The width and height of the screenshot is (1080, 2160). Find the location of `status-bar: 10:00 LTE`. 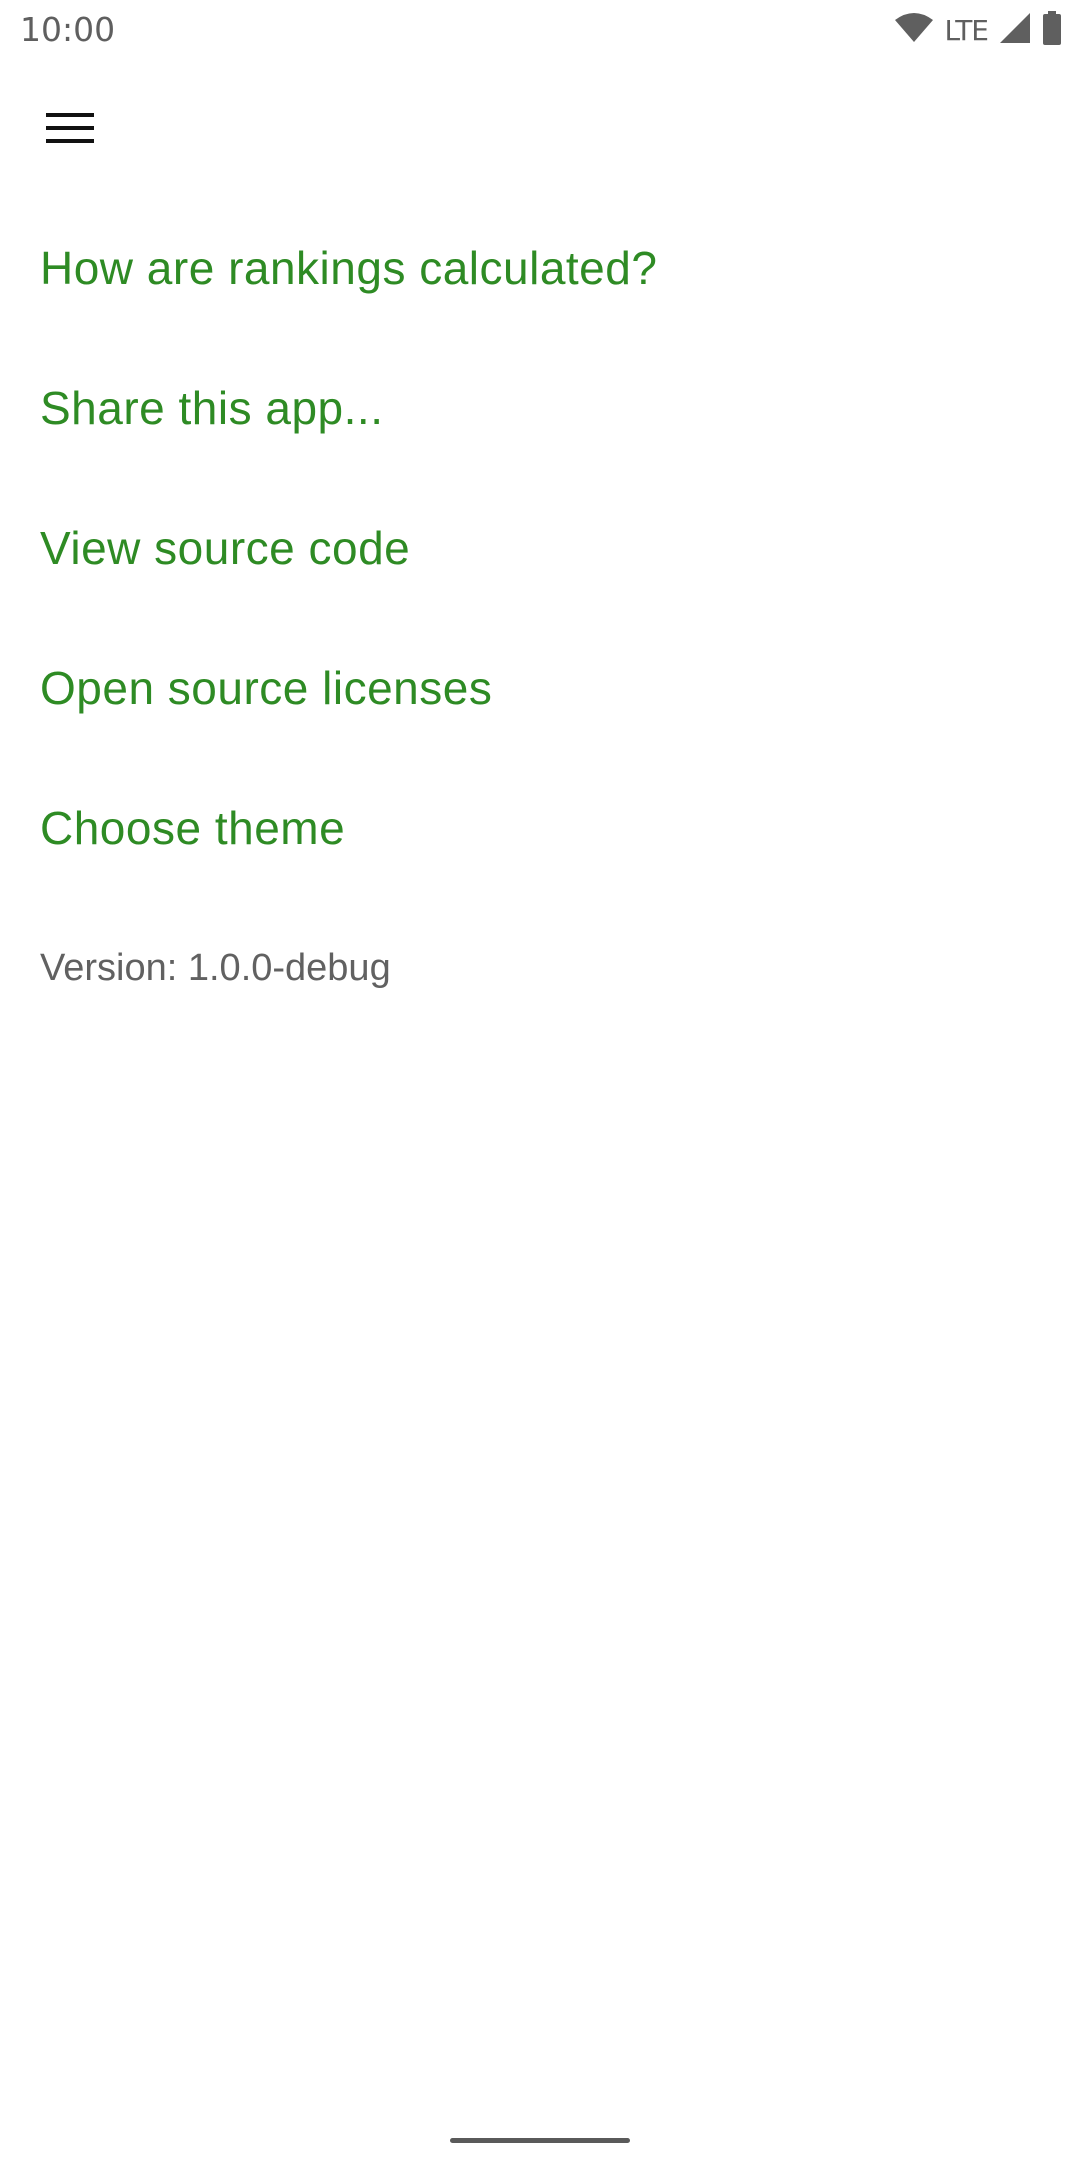

status-bar: 10:00 LTE is located at coordinates (540, 30).